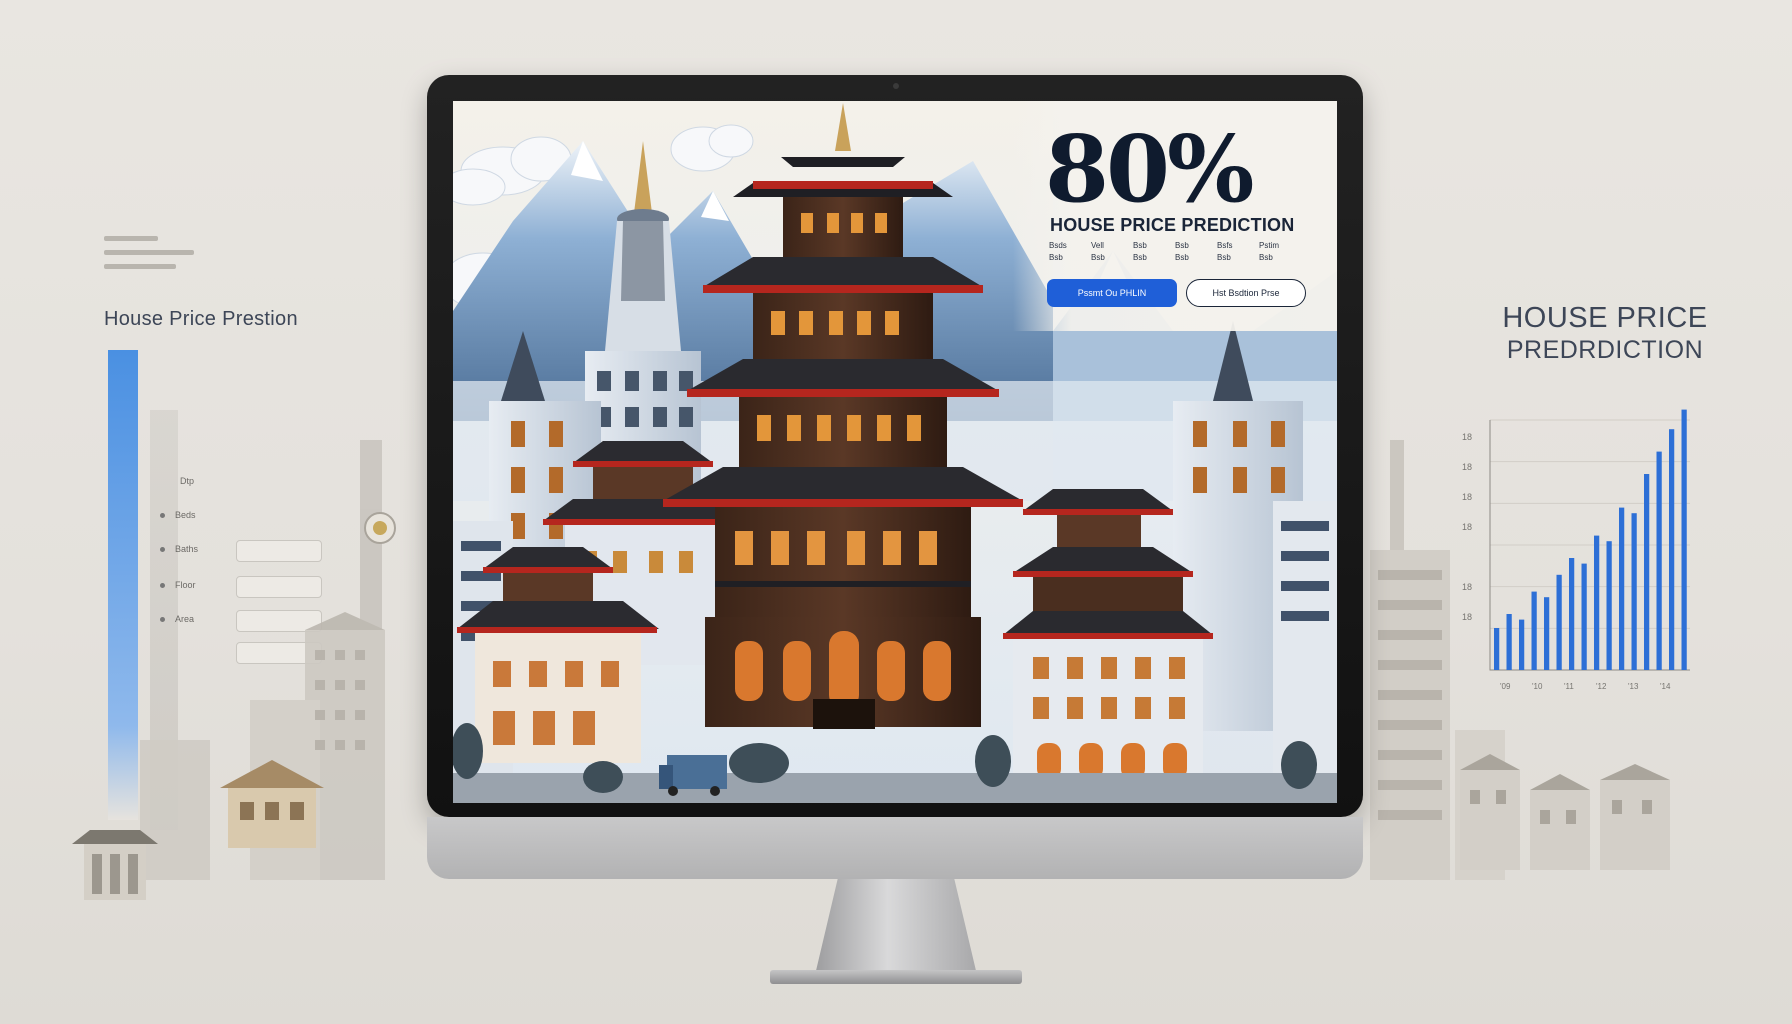  What do you see at coordinates (896, 977) in the screenshot?
I see `monitor-base` at bounding box center [896, 977].